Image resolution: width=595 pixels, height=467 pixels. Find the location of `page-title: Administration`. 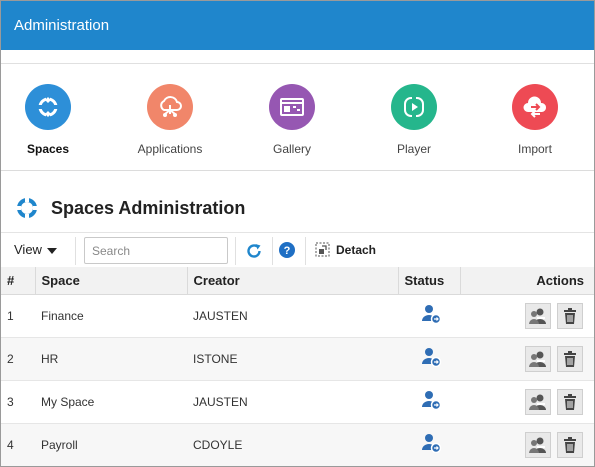

page-title: Administration is located at coordinates (62, 25).